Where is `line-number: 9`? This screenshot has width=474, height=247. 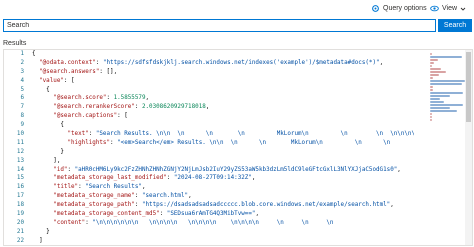
line-number: 9 is located at coordinates (22, 125).